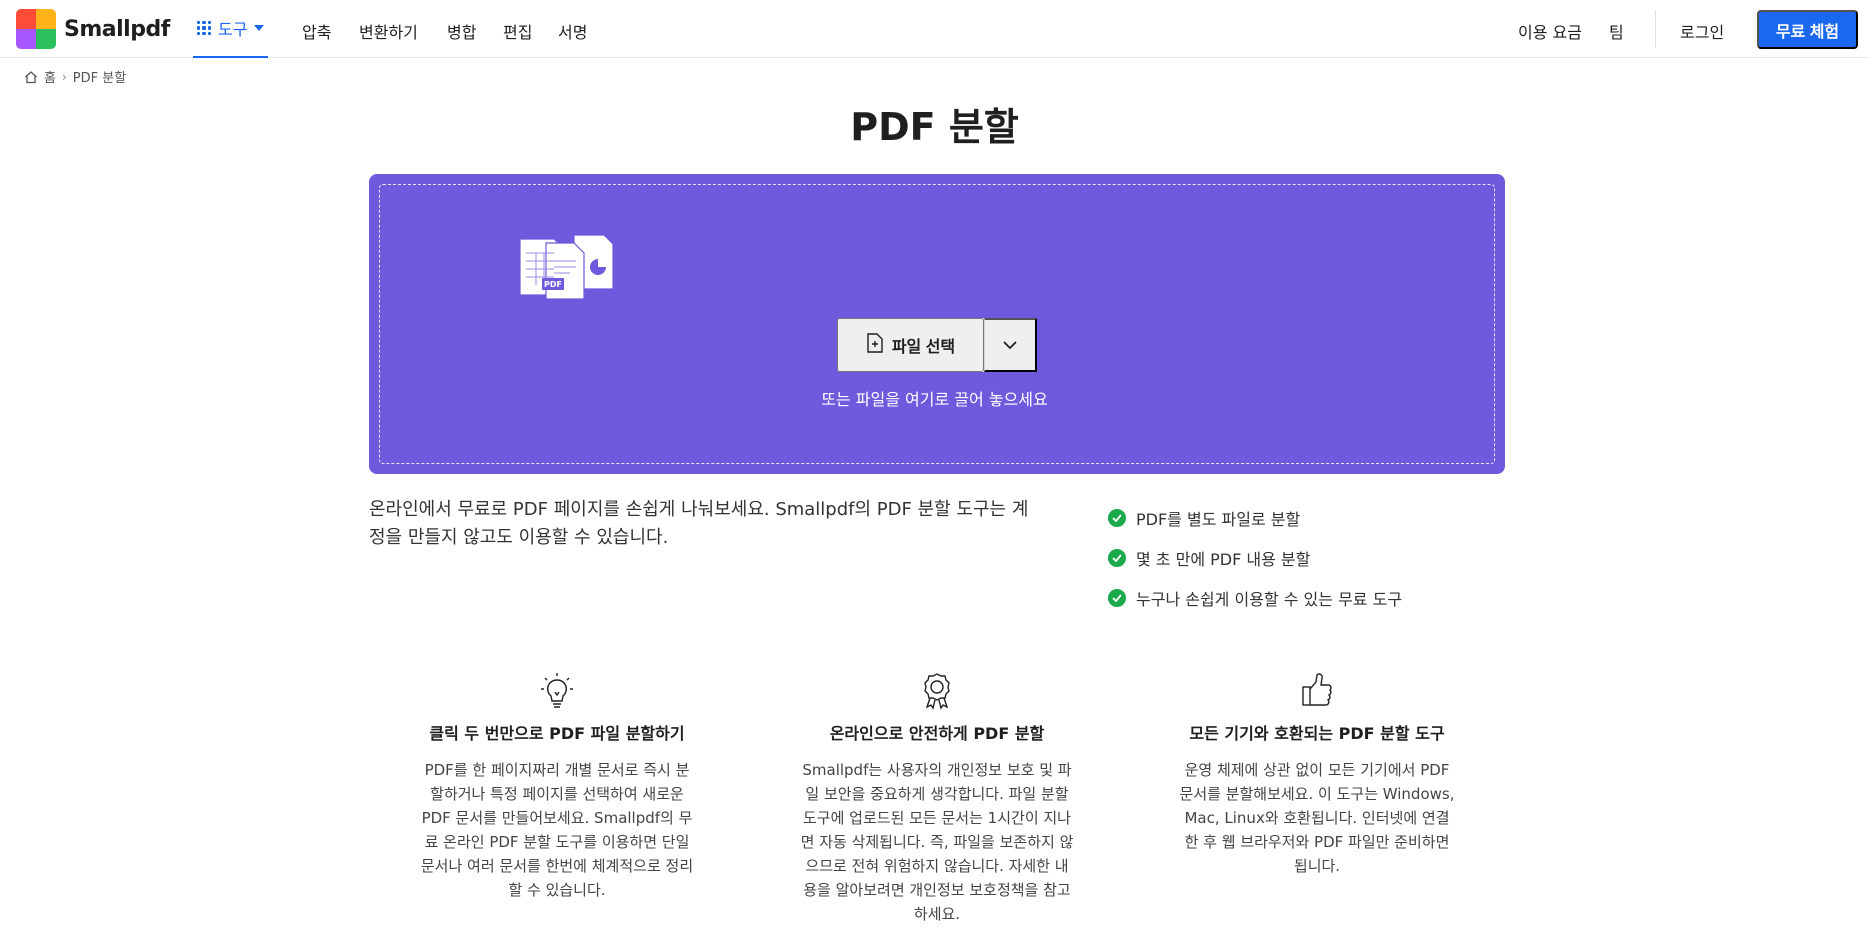 Image resolution: width=1869 pixels, height=929 pixels. What do you see at coordinates (204, 28) in the screenshot?
I see `grid-icon` at bounding box center [204, 28].